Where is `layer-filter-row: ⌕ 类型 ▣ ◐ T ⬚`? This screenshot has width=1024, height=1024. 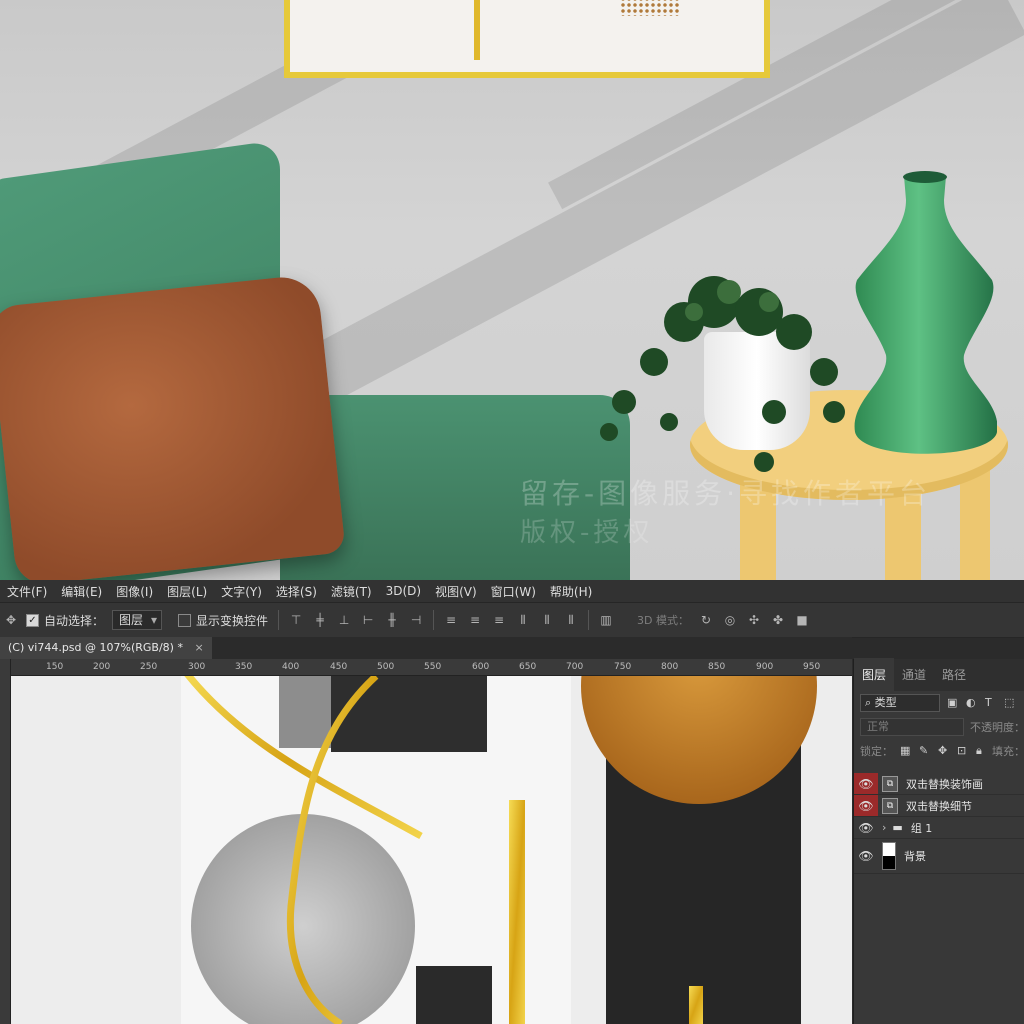
layer-filter-row: ⌕ 类型 ▣ ◐ T ⬚ is located at coordinates (939, 703).